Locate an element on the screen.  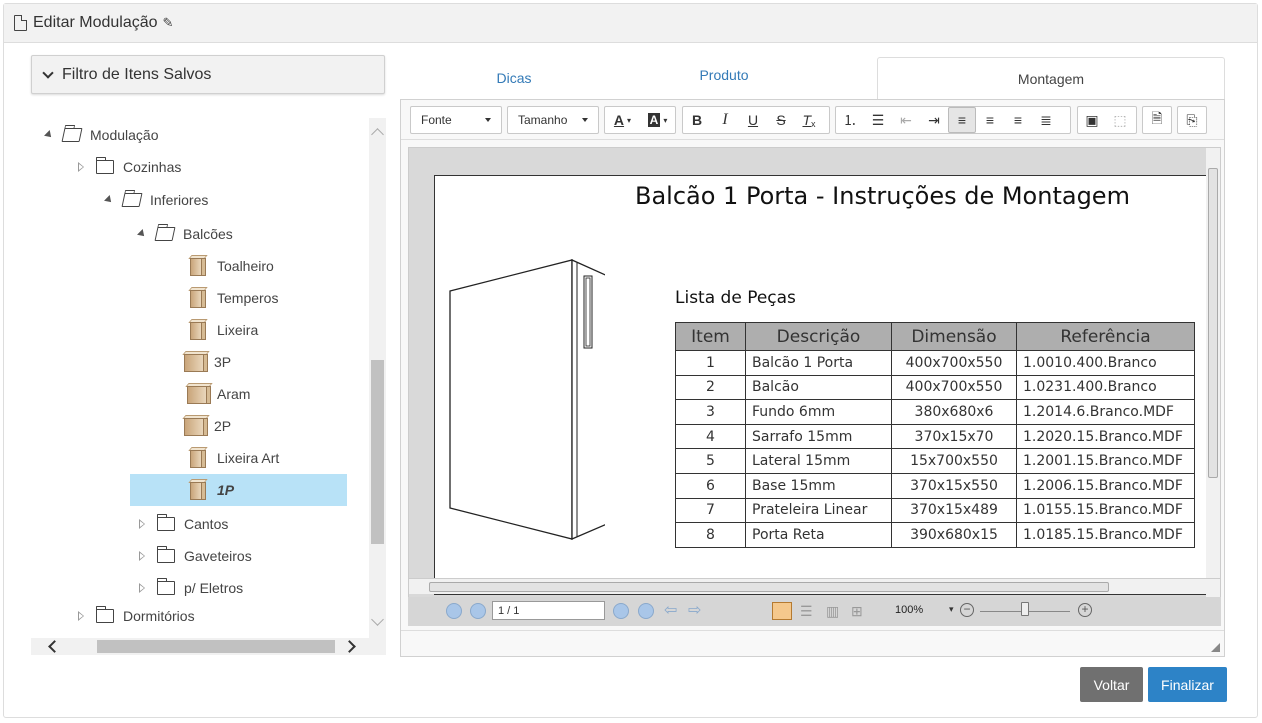
first-page-icon is located at coordinates (454, 611).